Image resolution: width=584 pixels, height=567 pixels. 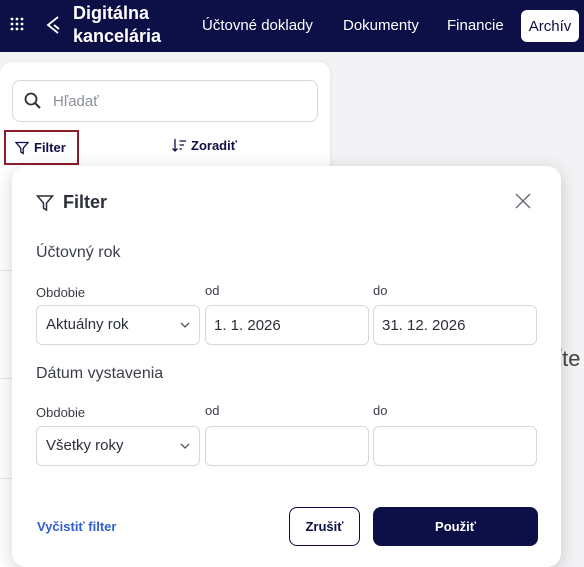 I want to click on dialog-title: Filter, so click(x=85, y=202).